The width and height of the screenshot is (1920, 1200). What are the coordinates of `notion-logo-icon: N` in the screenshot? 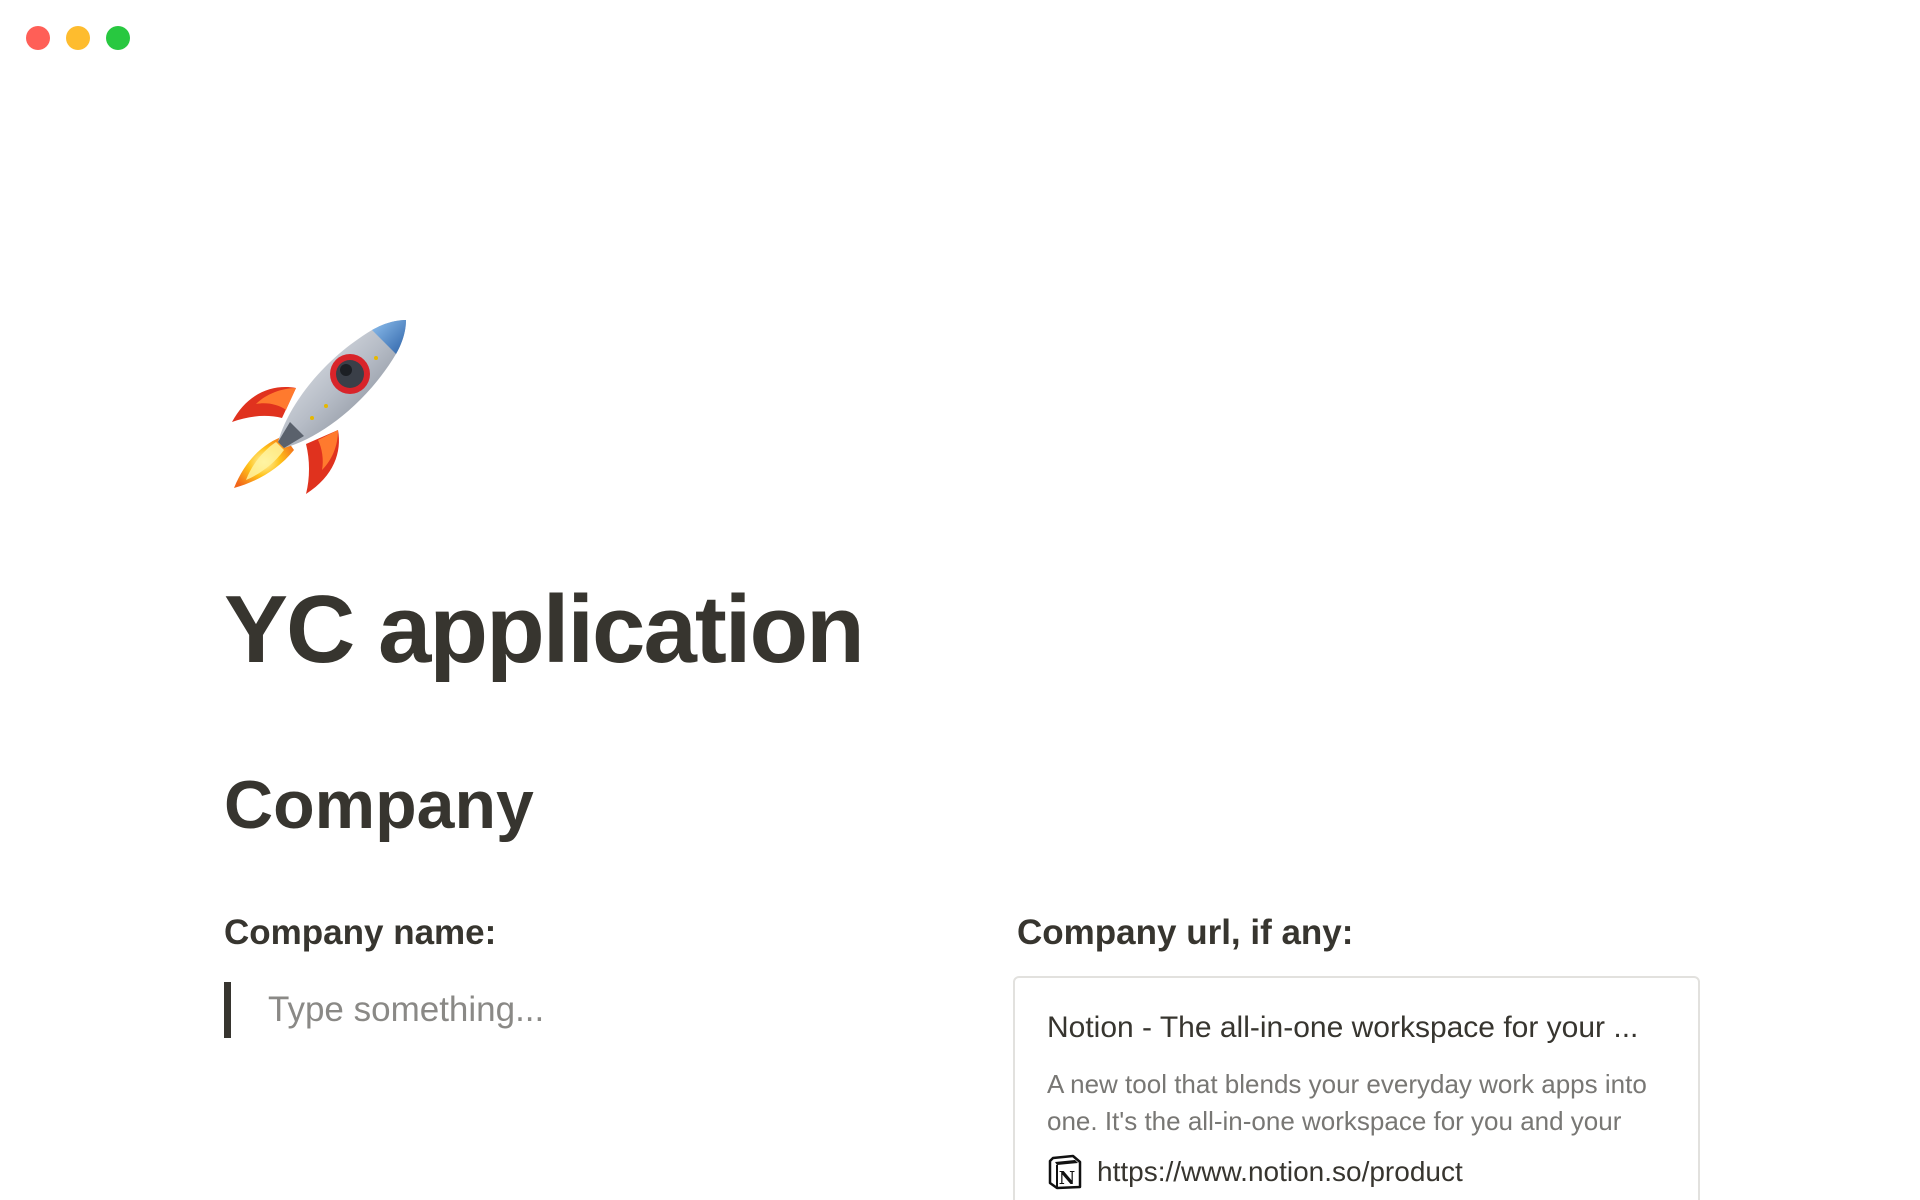 It's located at (1065, 1172).